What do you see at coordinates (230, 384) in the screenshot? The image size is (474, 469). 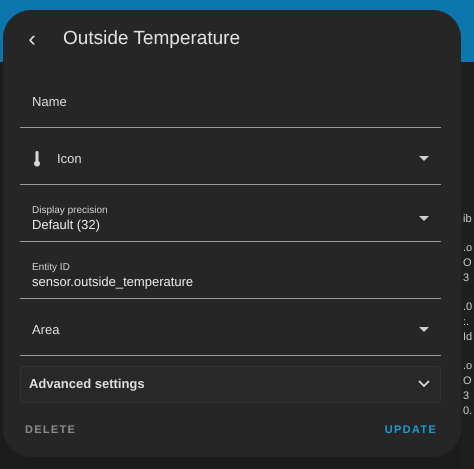 I see `advanced-settings-panel: Advanced settings` at bounding box center [230, 384].